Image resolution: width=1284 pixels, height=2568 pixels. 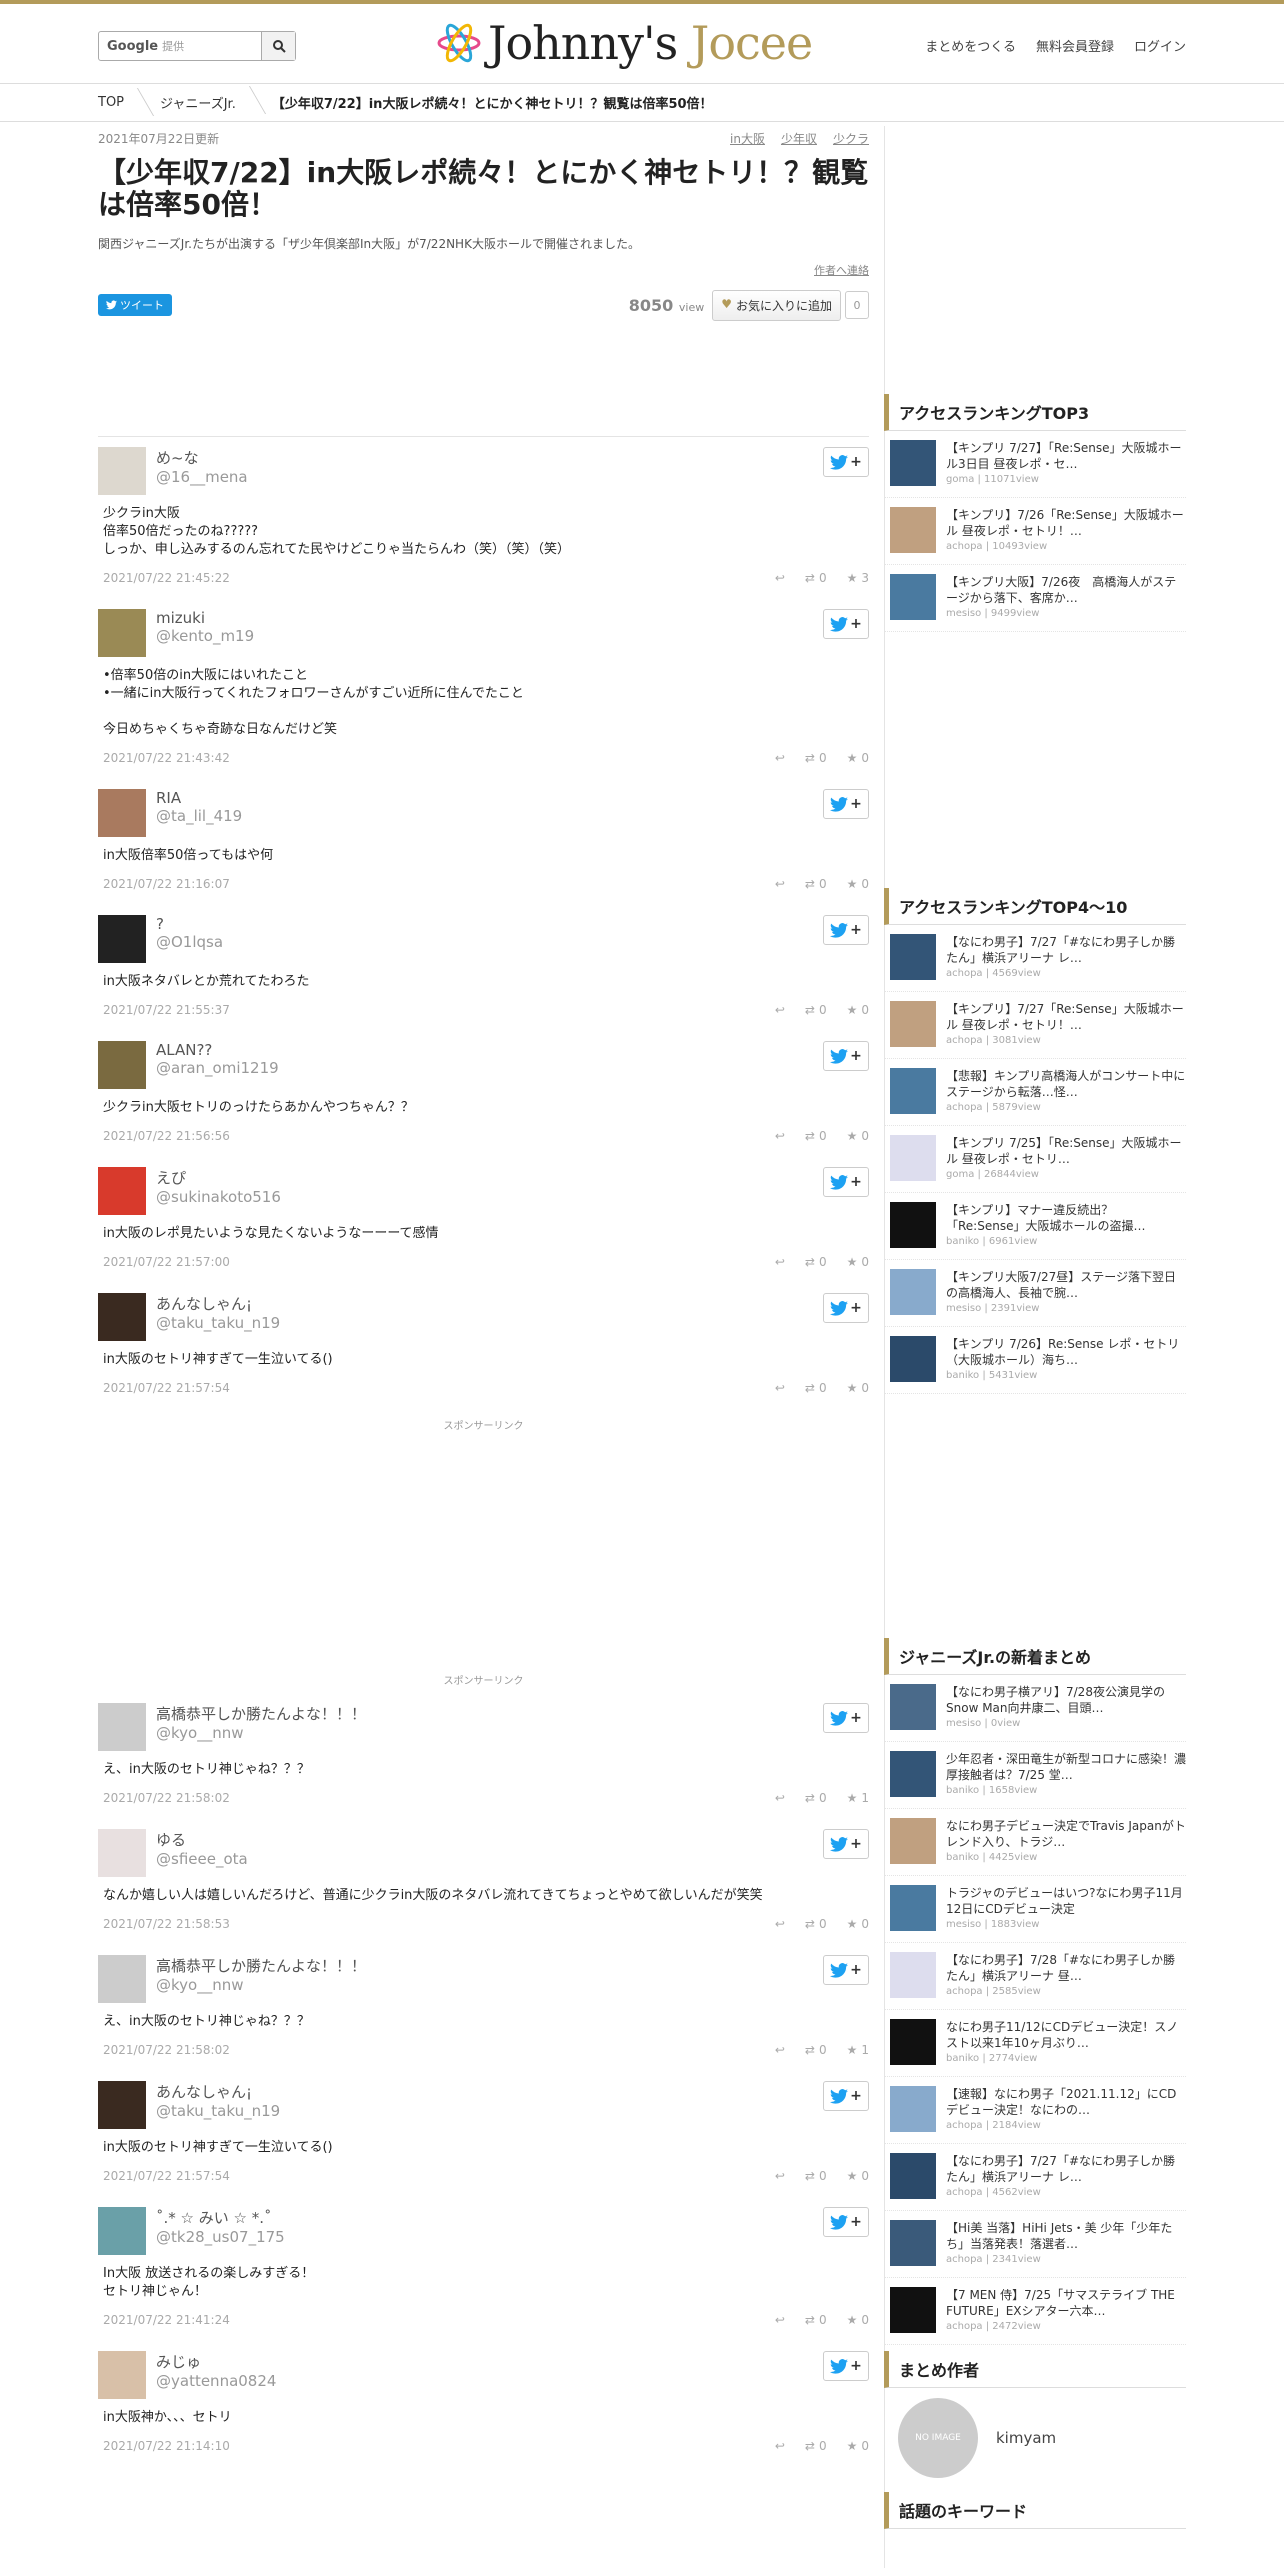 What do you see at coordinates (512, 798) in the screenshot?
I see `user-name: RIA` at bounding box center [512, 798].